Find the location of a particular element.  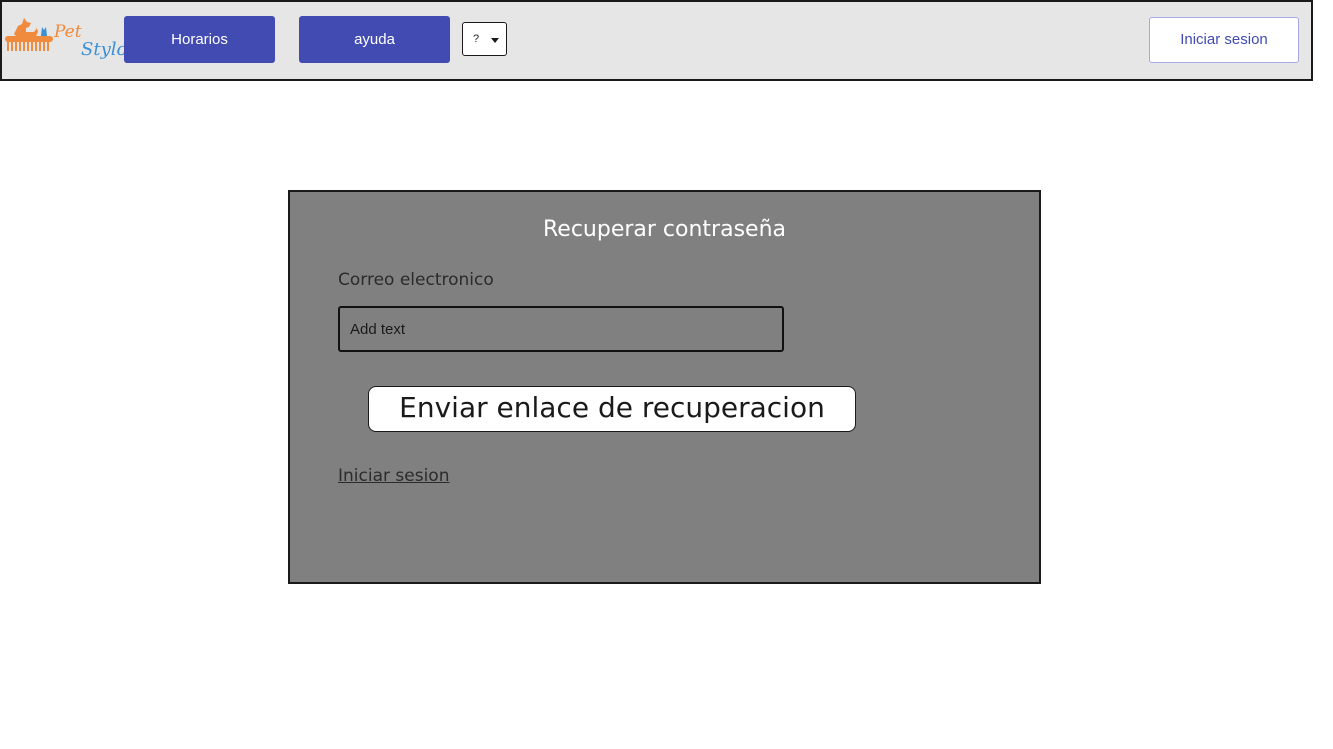

send-recovery-link-button: Enviar enlace de recuperacion is located at coordinates (612, 409).